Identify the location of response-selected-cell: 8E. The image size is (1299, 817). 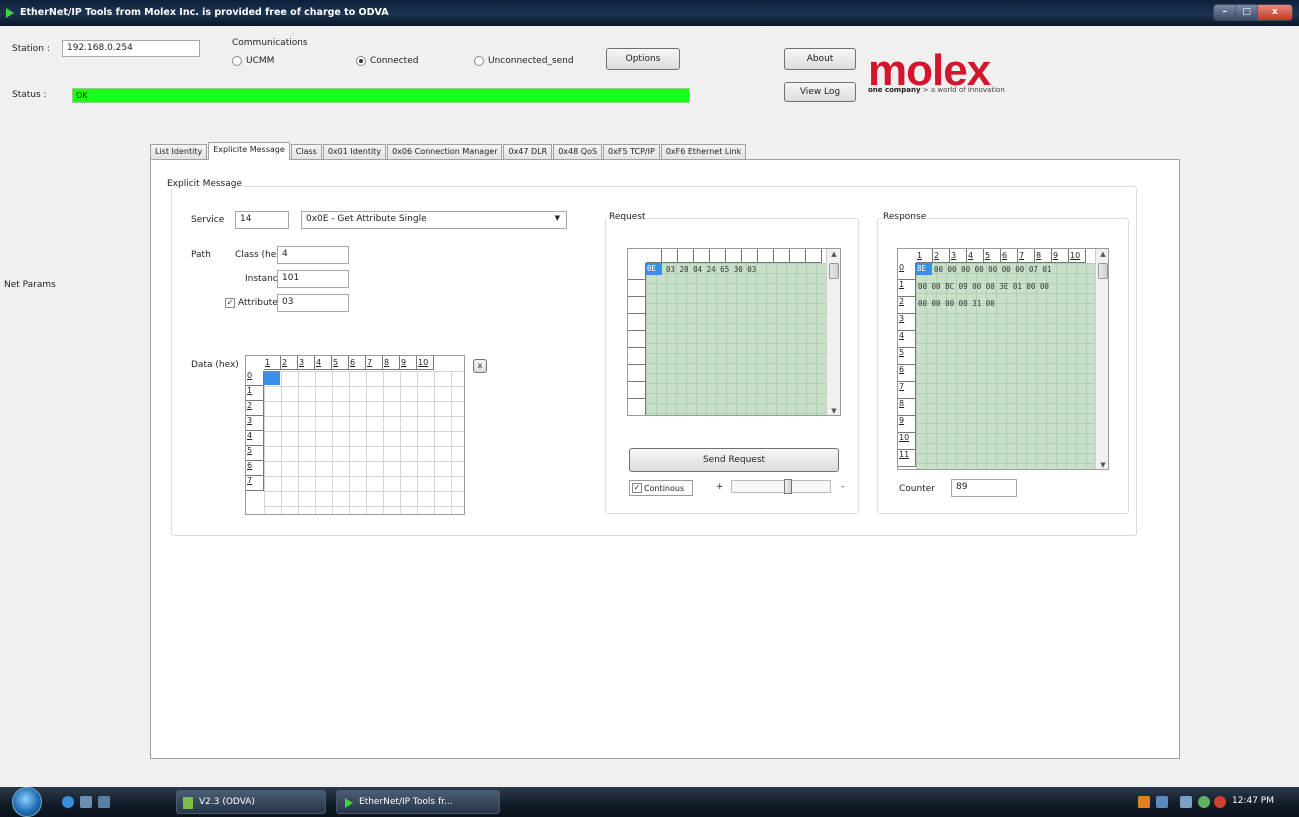
(924, 269).